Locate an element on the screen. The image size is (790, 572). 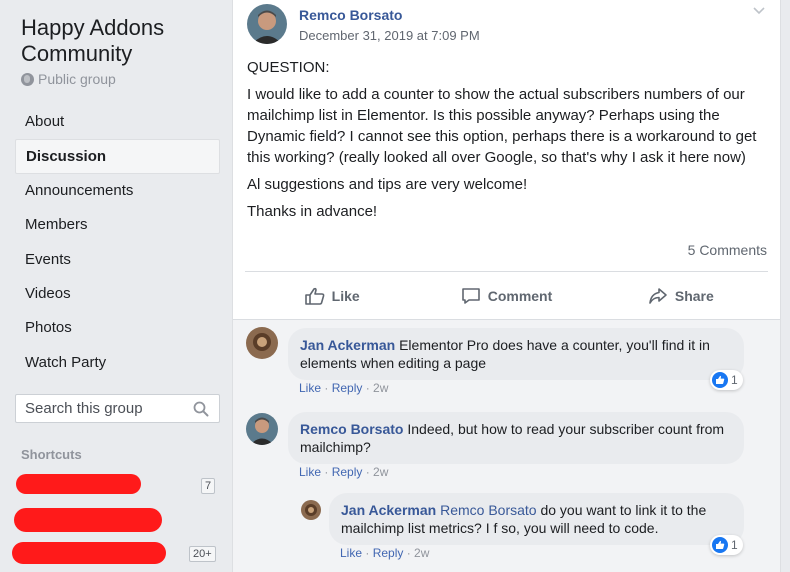
share-button-label: Share is located at coordinates (694, 296).